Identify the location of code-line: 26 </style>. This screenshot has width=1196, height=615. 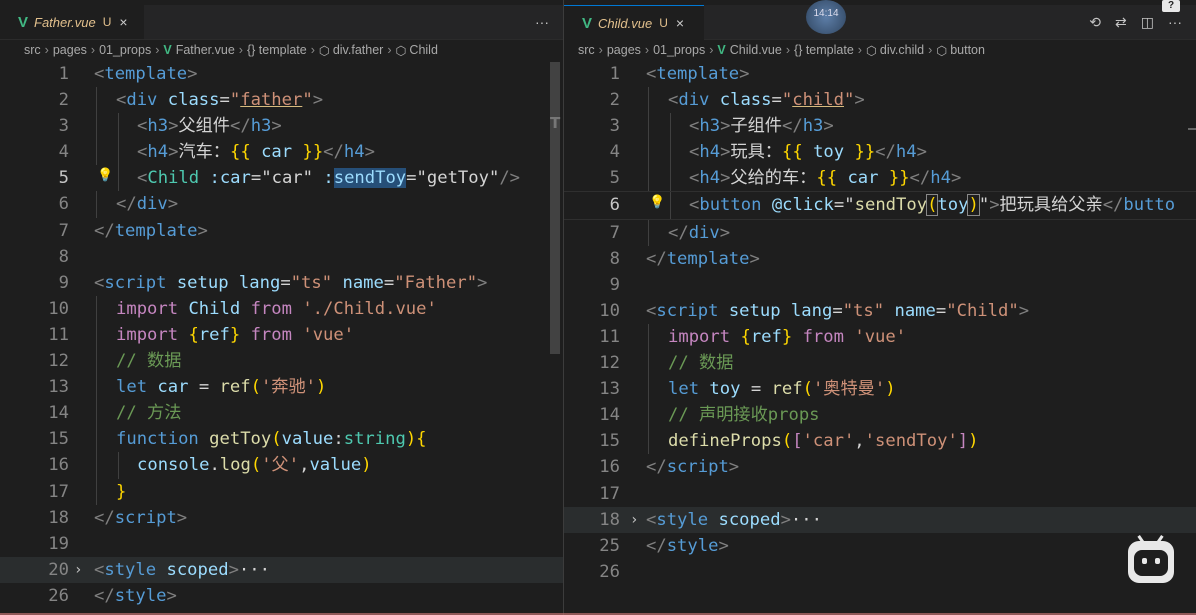
(112, 595).